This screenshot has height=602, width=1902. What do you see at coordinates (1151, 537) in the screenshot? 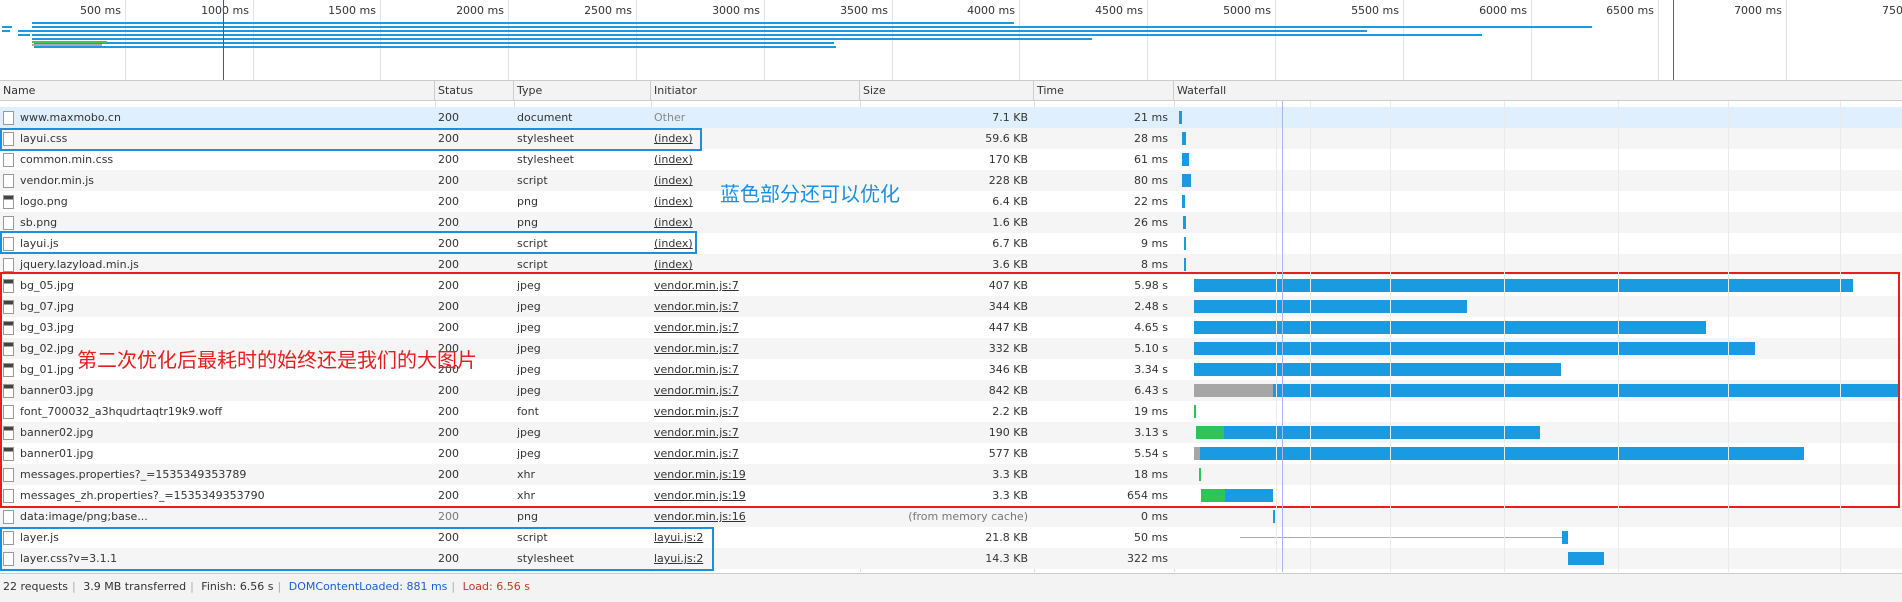
I see `time-cell: 50 ms` at bounding box center [1151, 537].